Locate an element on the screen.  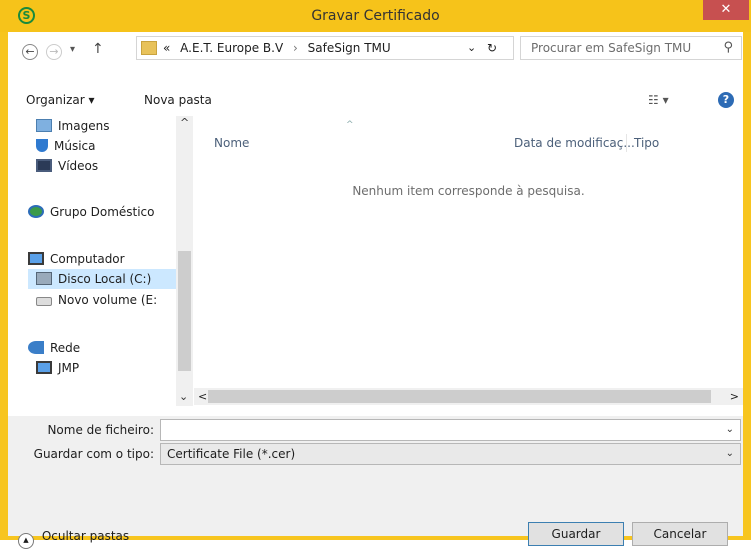
new-folder-button: Nova pasta is located at coordinates (178, 100).